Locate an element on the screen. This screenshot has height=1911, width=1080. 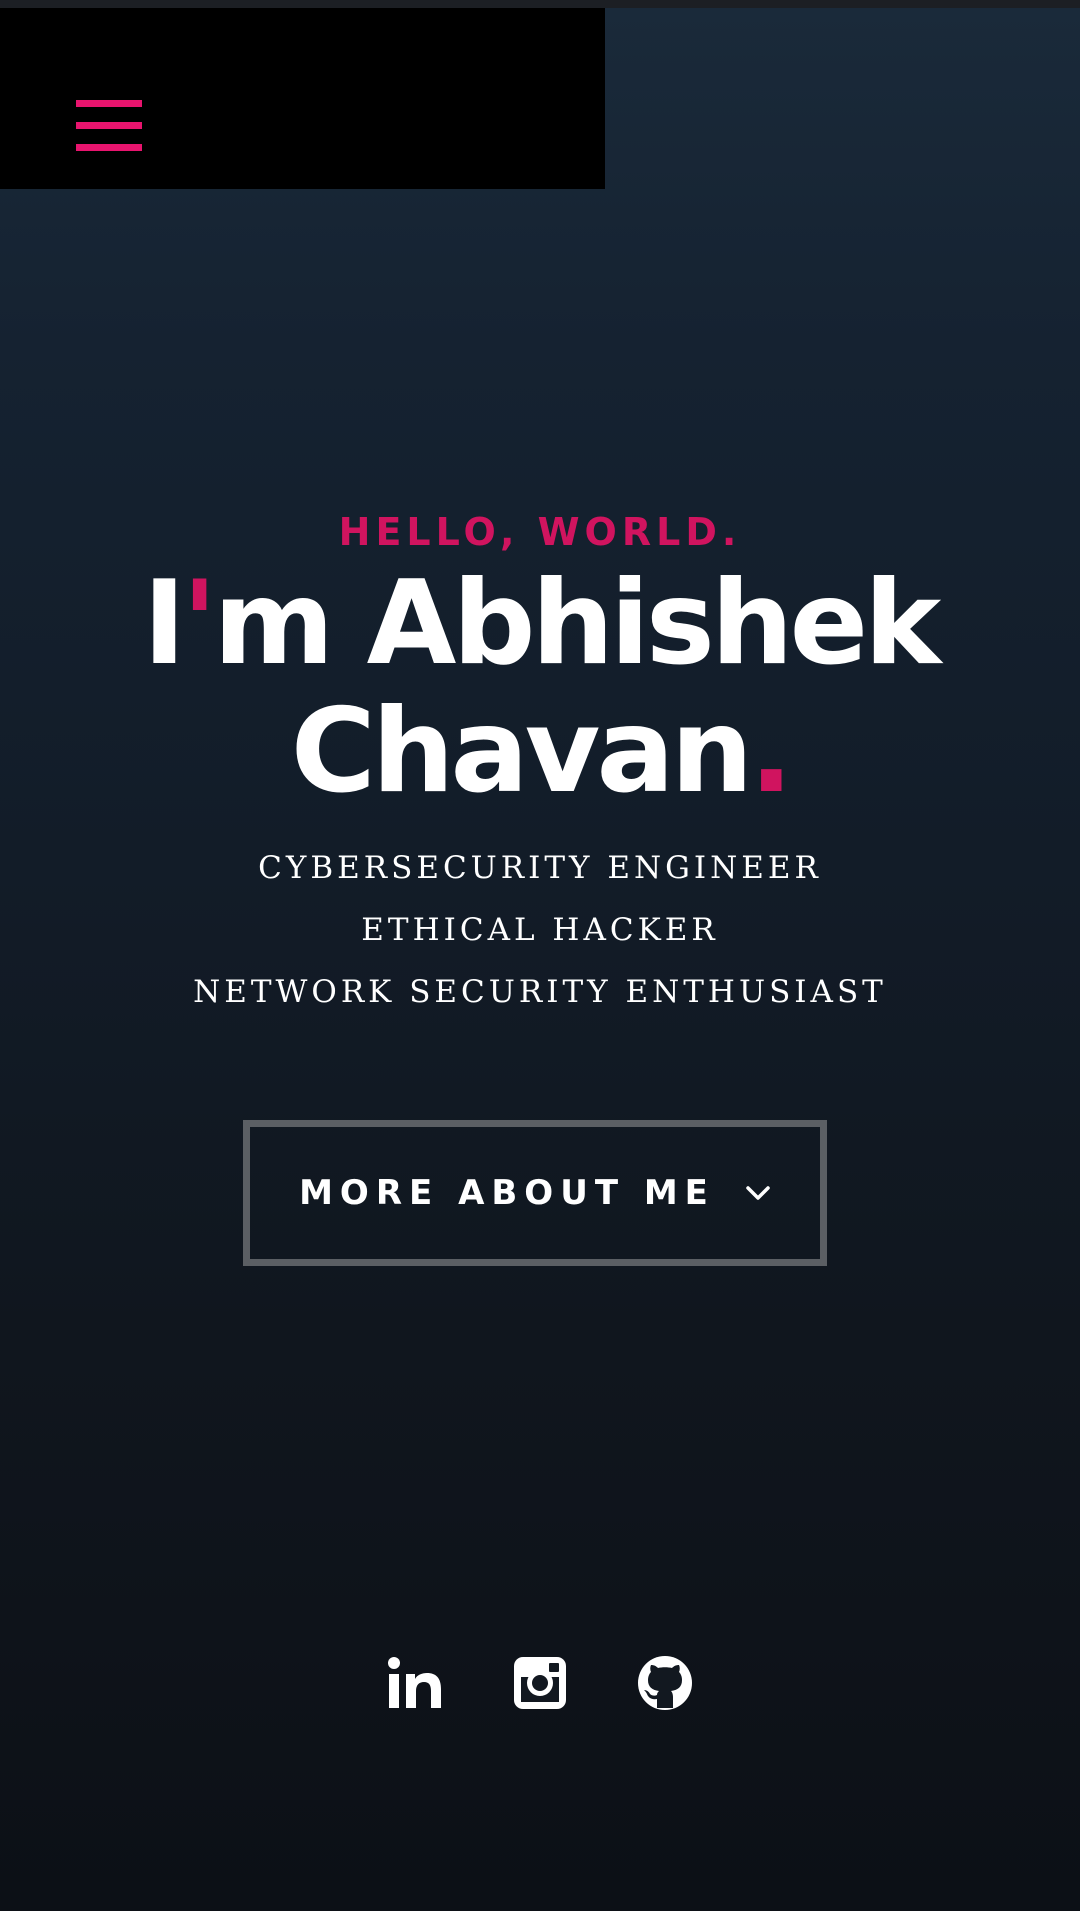
hero-name: I'm Abhishek Chavan. is located at coordinates (540, 688).